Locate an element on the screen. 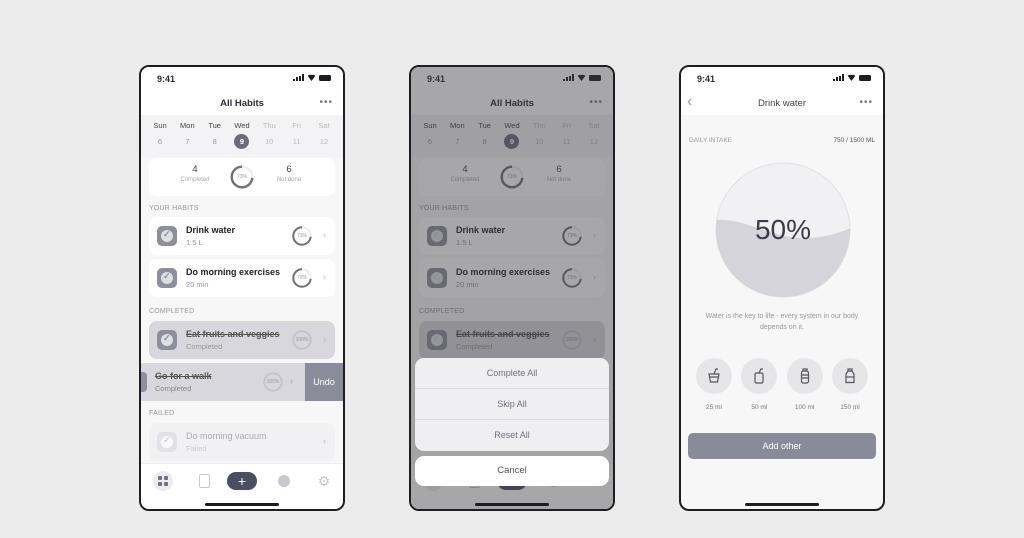 This screenshot has height=538, width=1024. reset-all-button: Reset All is located at coordinates (512, 435).